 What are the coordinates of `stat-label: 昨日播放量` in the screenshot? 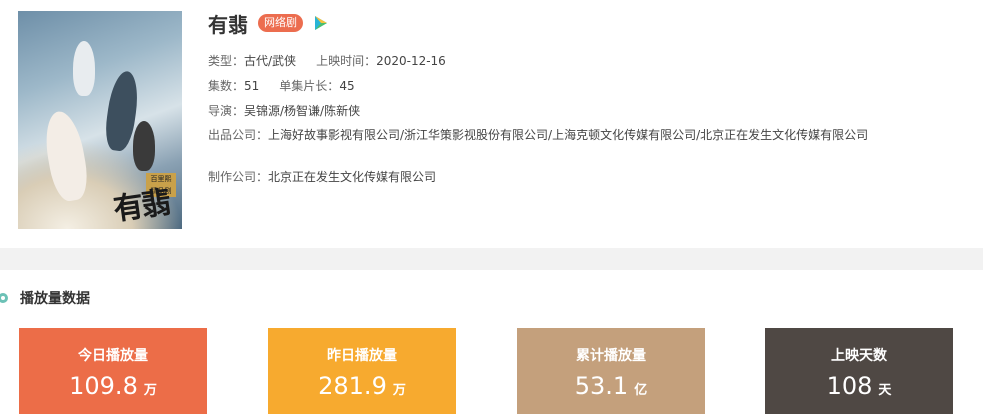 It's located at (362, 356).